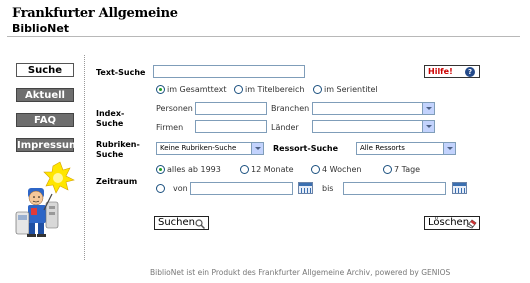 The width and height of the screenshot is (530, 283). Describe the element at coordinates (373, 108) in the screenshot. I see `branchen-select` at that location.